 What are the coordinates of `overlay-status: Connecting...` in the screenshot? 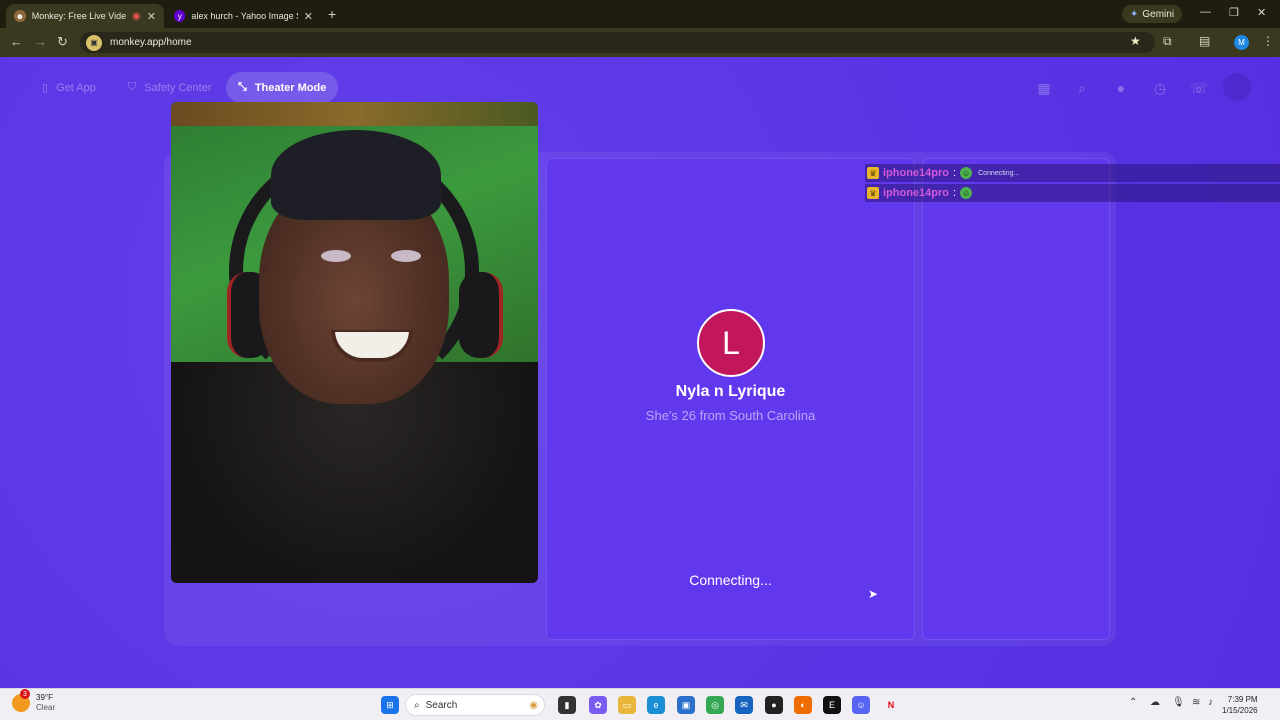 It's located at (999, 173).